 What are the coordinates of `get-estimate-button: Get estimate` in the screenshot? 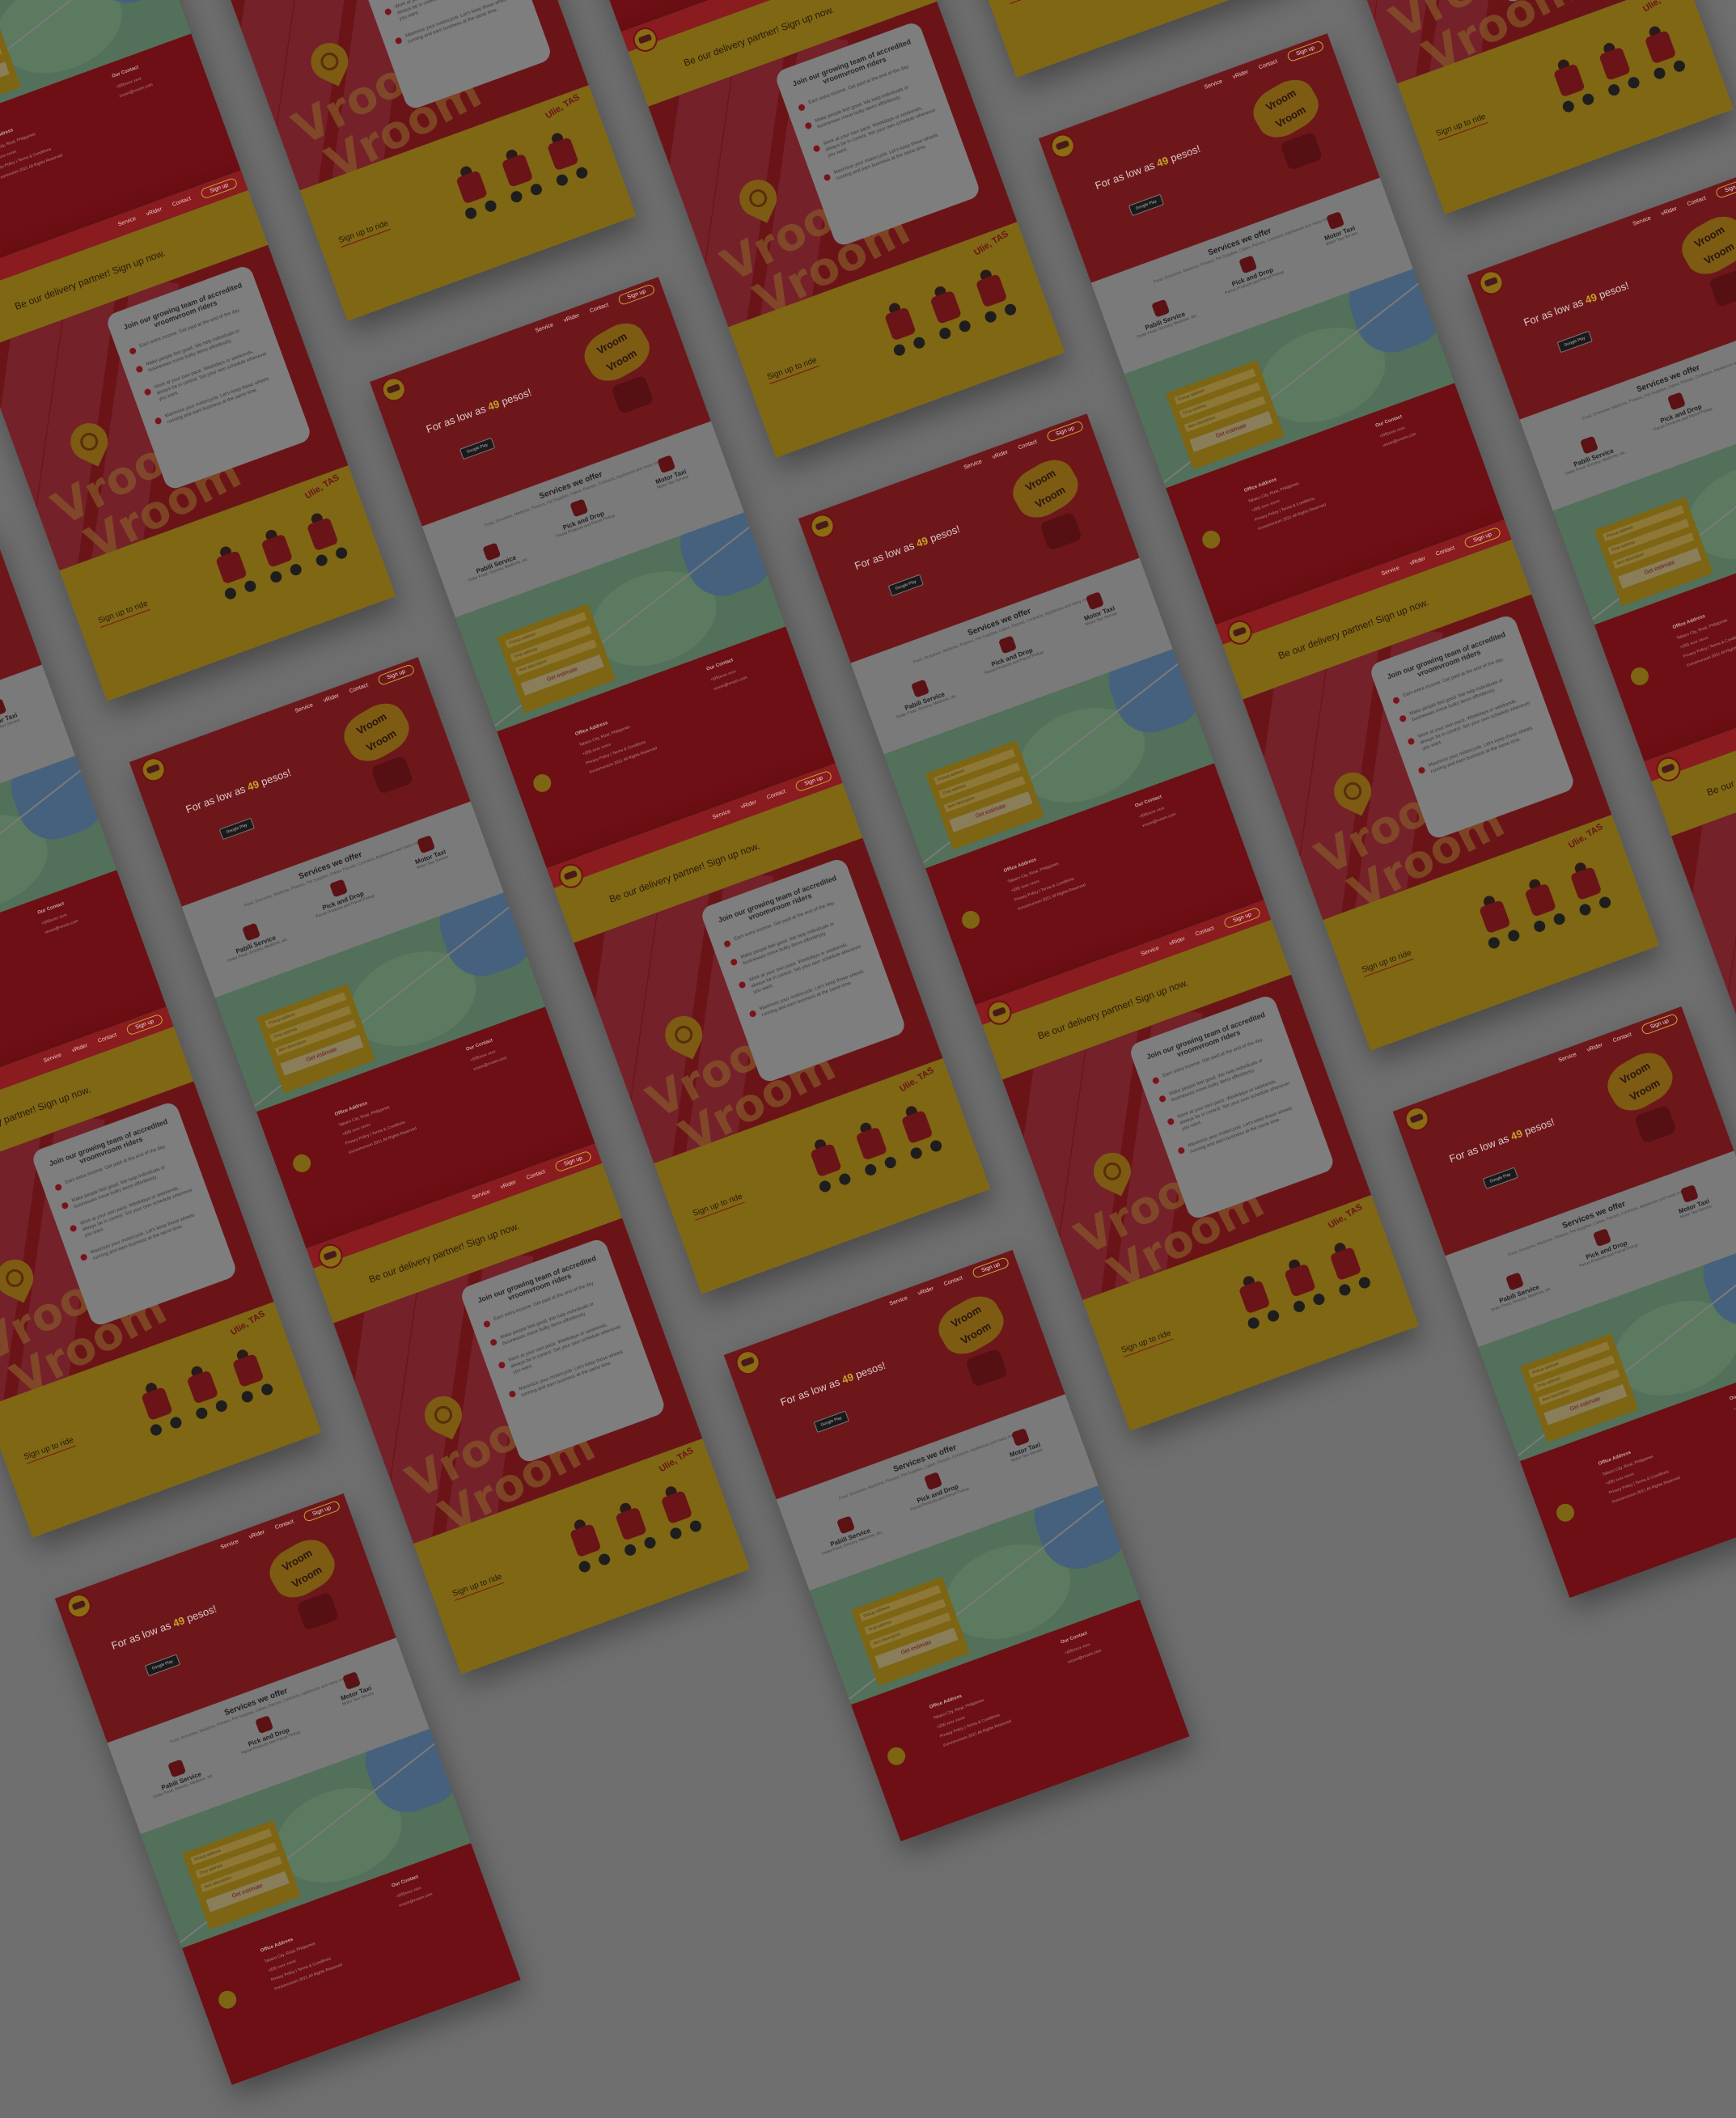 It's located at (5, 82).